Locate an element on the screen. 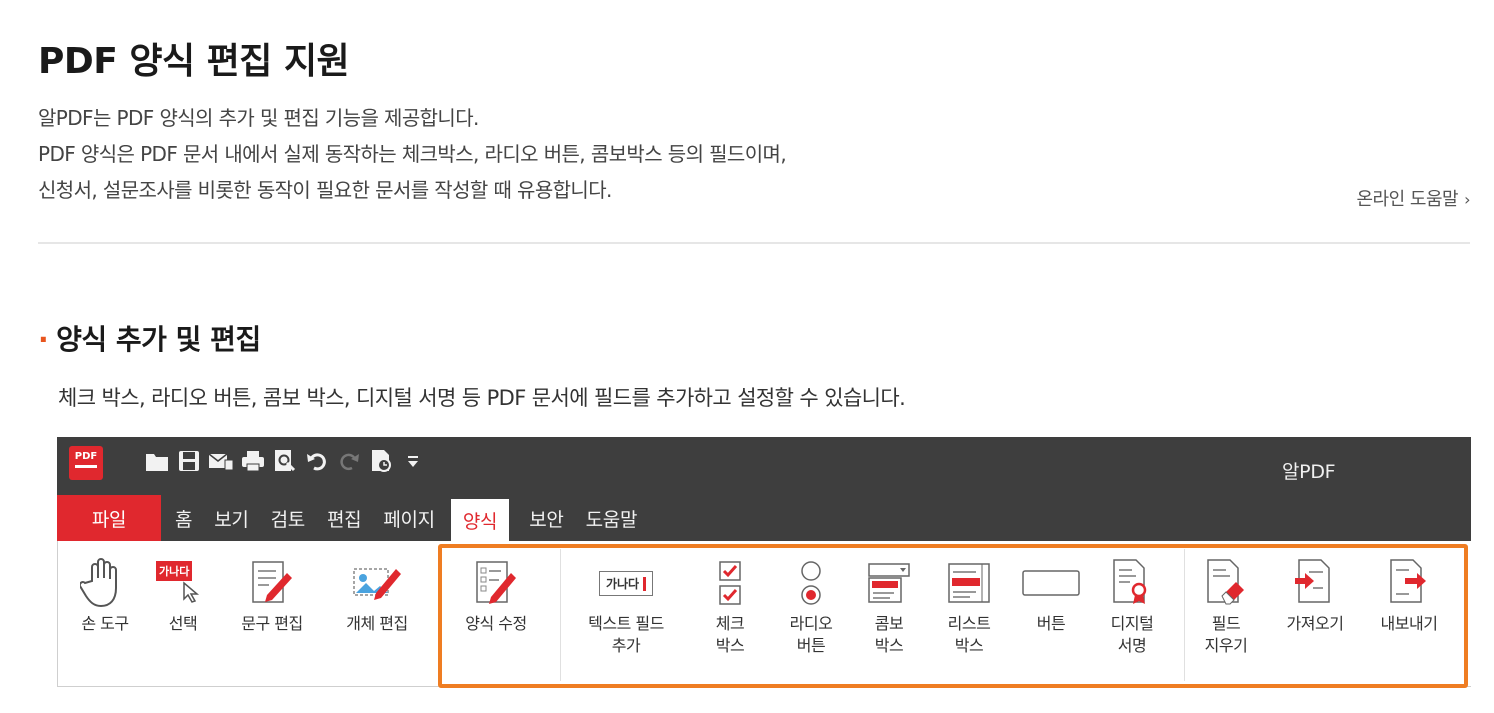 This screenshot has height=713, width=1494. combo-box-label-1: 콤보 is located at coordinates (889, 623).